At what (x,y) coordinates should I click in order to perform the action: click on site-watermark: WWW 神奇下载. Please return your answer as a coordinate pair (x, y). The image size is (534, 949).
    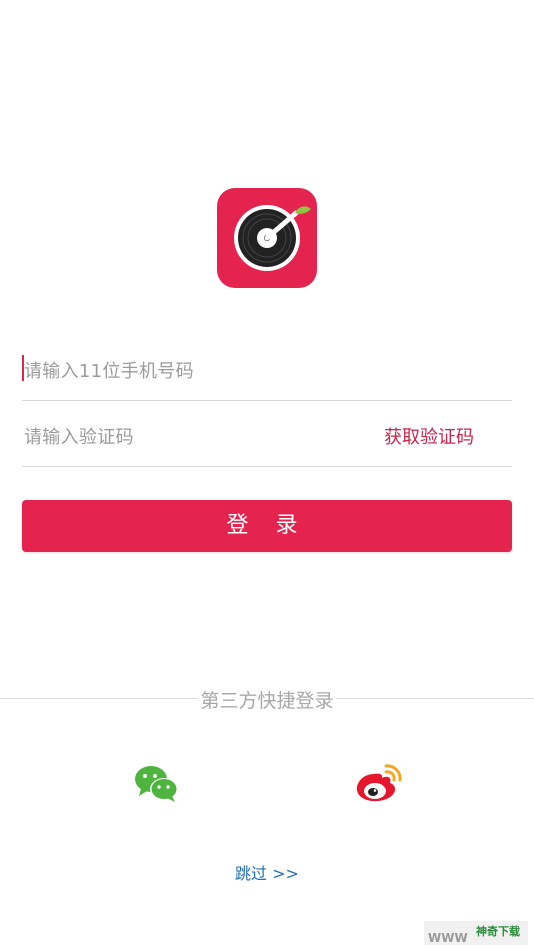
    Looking at the image, I should click on (476, 933).